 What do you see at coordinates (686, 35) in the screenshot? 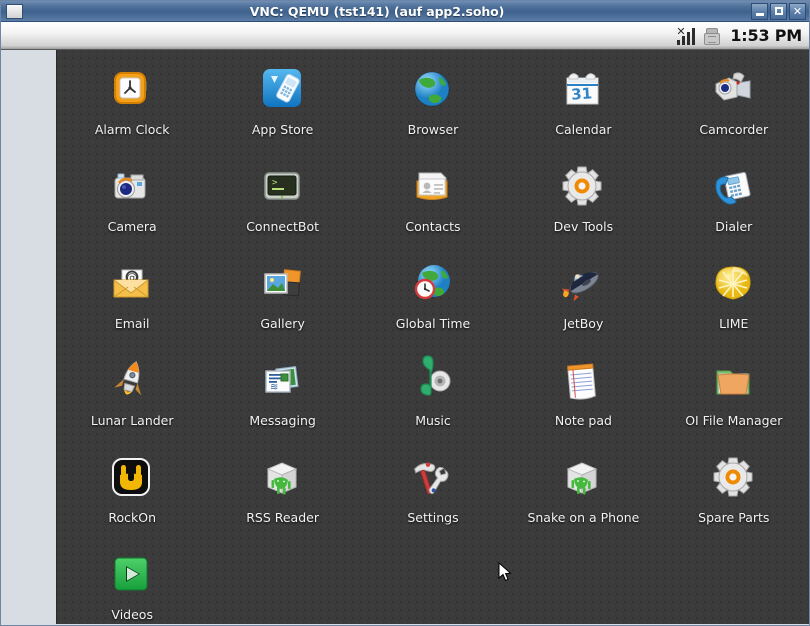
I see `signal-no-service-icon: ✕` at bounding box center [686, 35].